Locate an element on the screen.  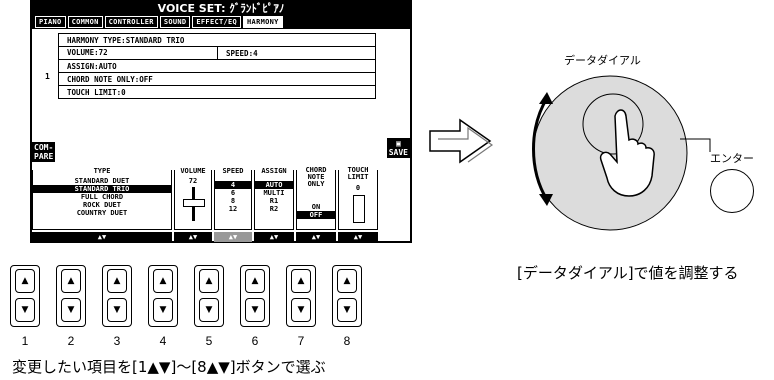
chord-option: ON is located at coordinates (316, 207).